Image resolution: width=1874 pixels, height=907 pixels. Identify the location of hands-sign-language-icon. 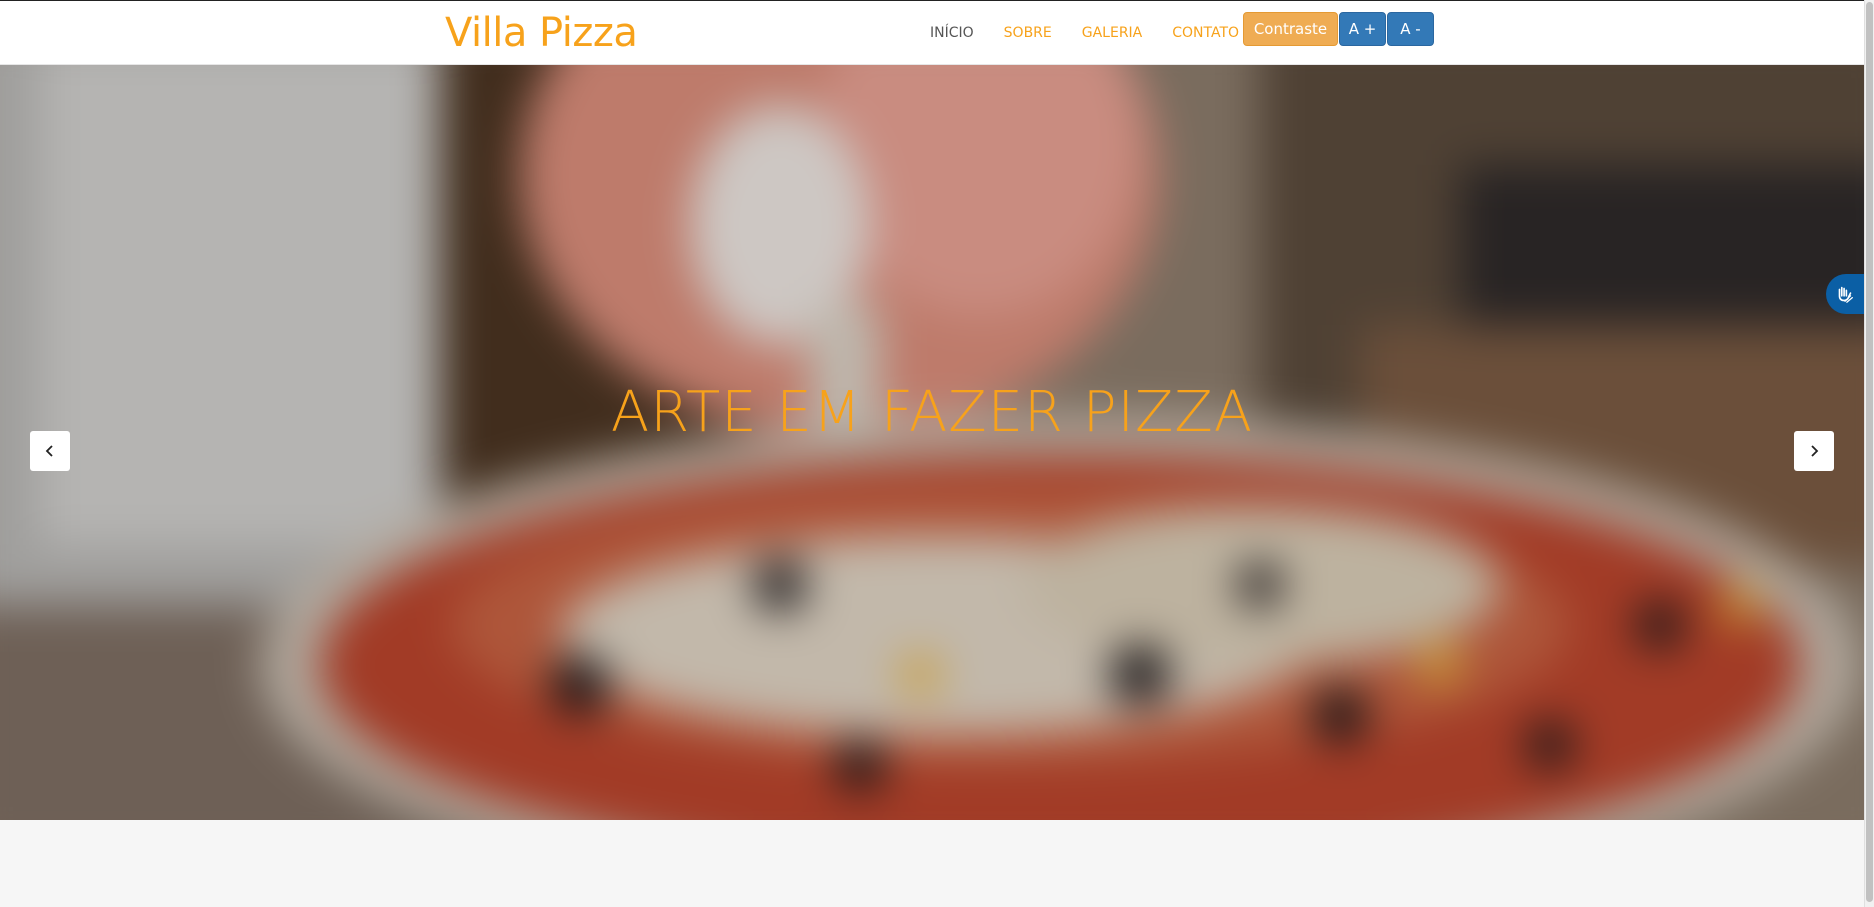
(1845, 294).